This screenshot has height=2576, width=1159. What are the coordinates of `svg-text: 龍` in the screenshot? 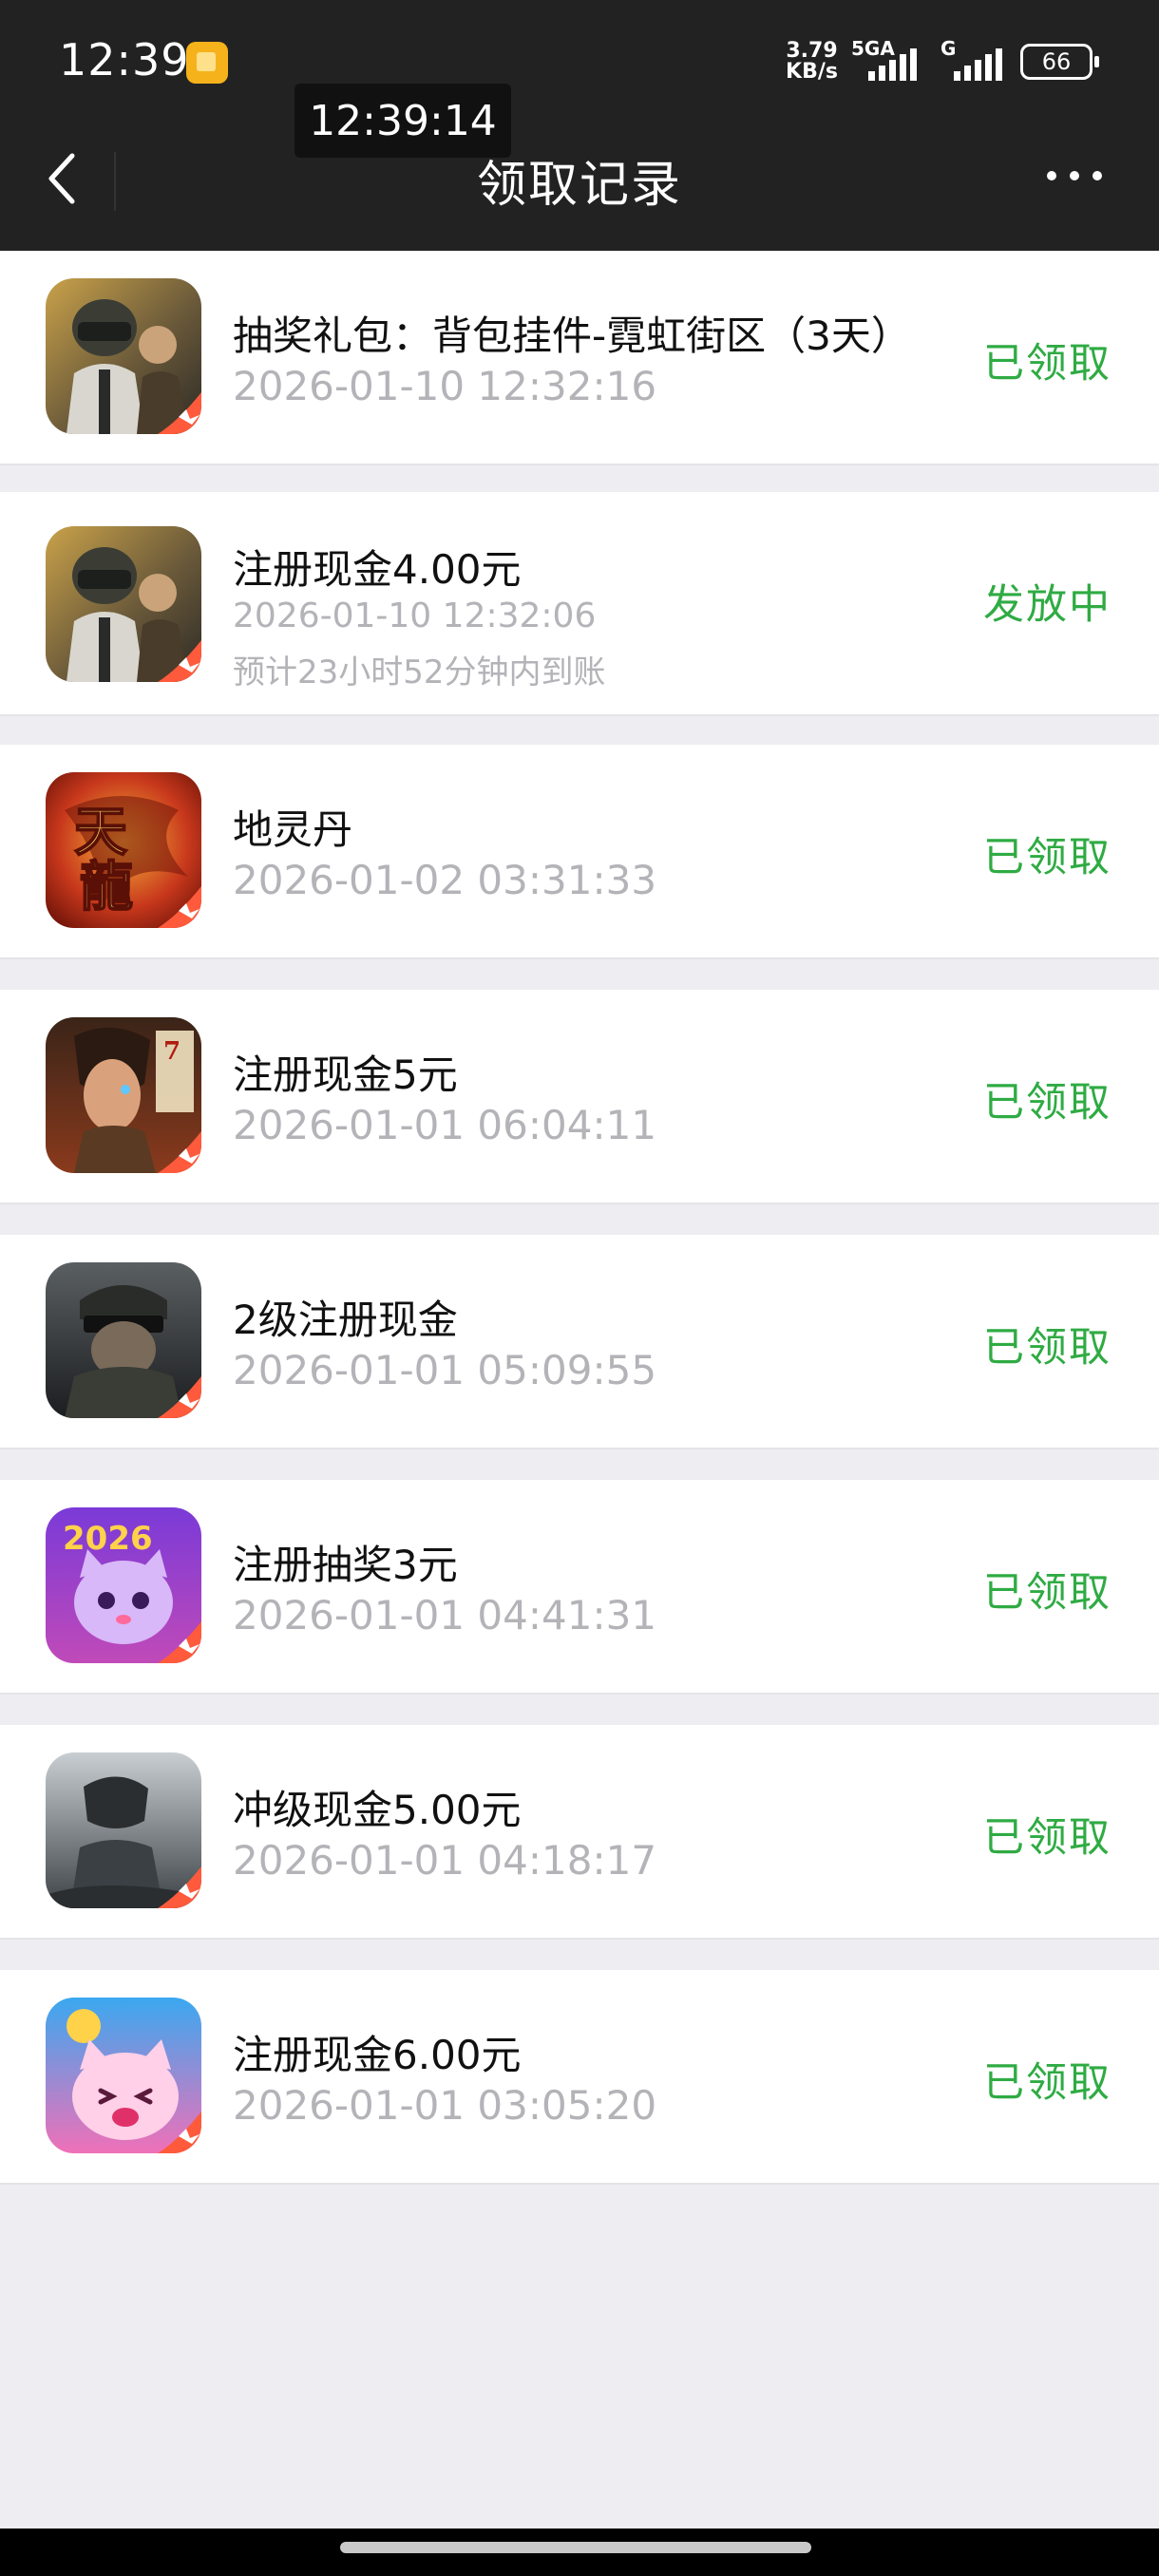 It's located at (106, 887).